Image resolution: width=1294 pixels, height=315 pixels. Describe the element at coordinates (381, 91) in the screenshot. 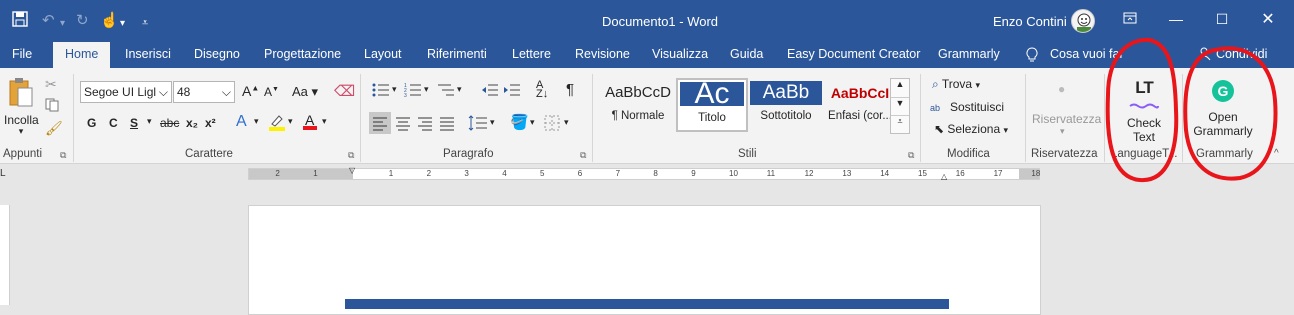

I see `bullets-icon` at that location.